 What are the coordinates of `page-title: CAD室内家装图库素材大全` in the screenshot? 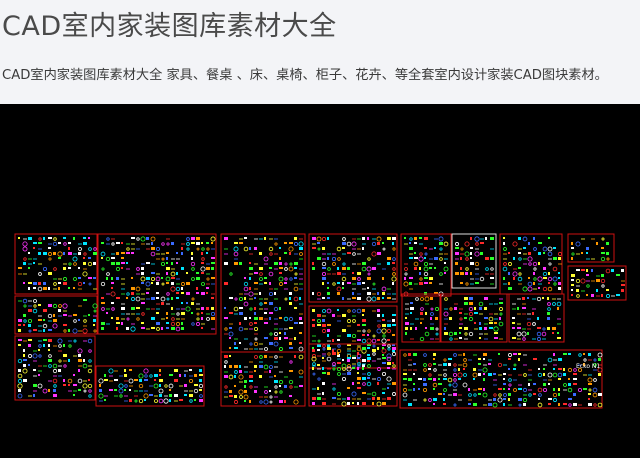 It's located at (169, 26).